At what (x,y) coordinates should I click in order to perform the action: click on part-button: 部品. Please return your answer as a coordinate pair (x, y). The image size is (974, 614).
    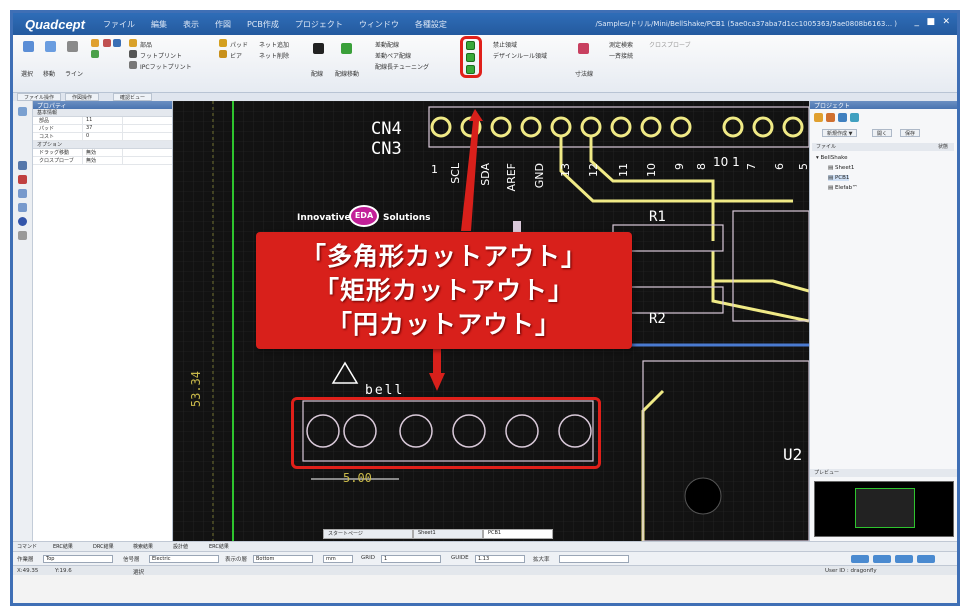
    Looking at the image, I should click on (146, 44).